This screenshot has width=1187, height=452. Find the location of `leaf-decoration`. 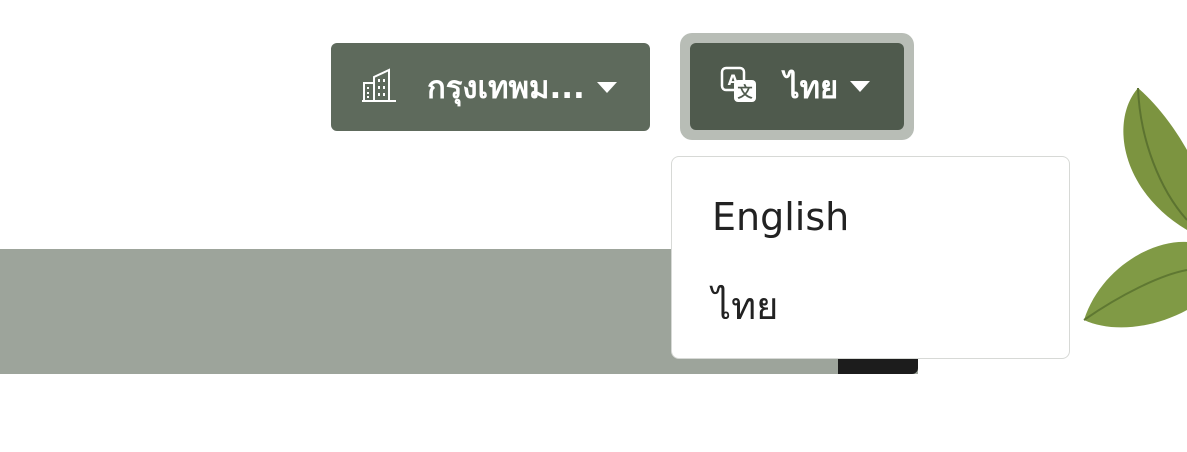

leaf-decoration is located at coordinates (1135, 207).